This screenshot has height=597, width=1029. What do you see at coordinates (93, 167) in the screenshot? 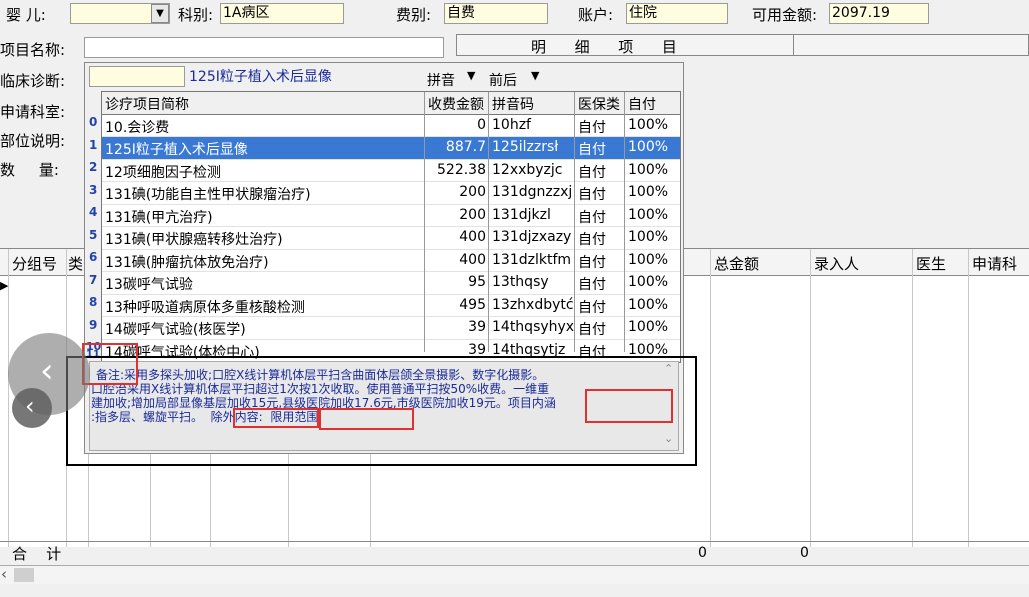
I see `row-number: 2` at bounding box center [93, 167].